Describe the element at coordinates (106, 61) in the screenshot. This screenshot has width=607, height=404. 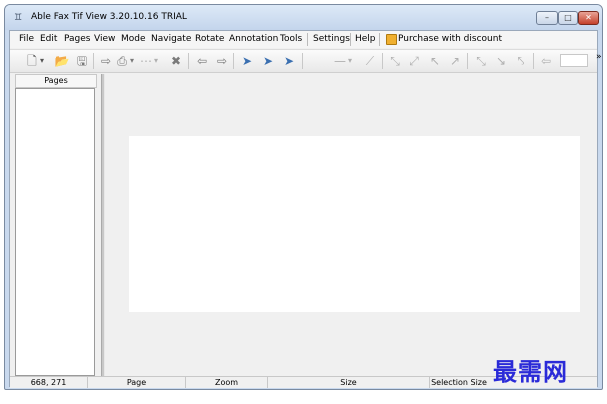
I see `export-icon: ⇨` at that location.